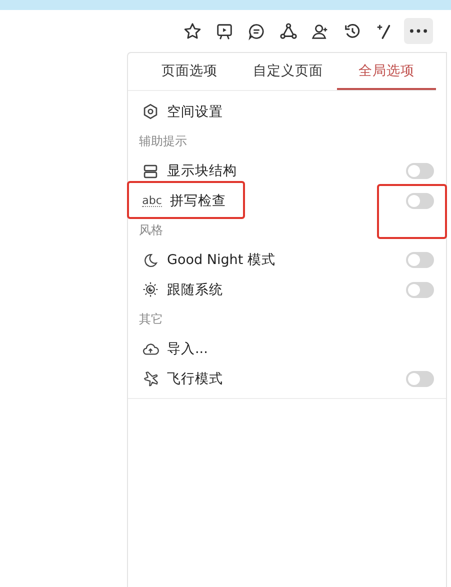 The height and width of the screenshot is (587, 451). Describe the element at coordinates (352, 31) in the screenshot. I see `history-icon` at that location.